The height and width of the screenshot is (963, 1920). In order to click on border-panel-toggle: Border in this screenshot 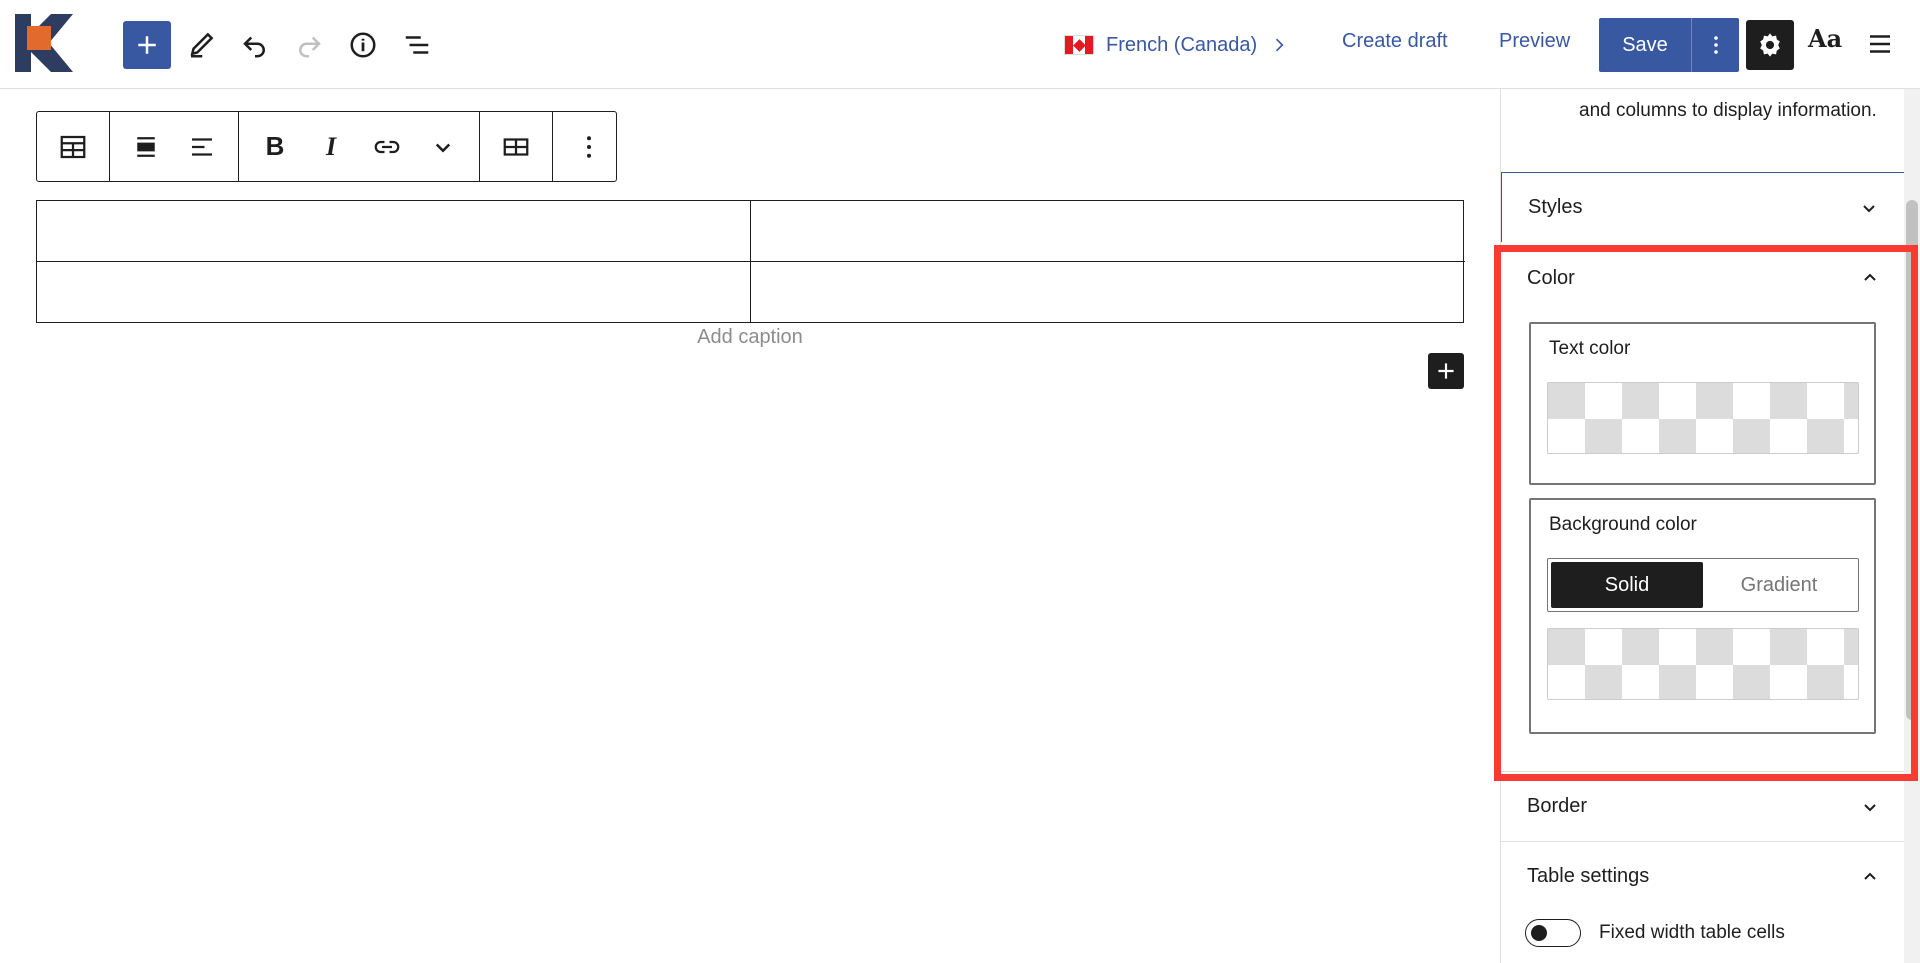, I will do `click(1703, 806)`.